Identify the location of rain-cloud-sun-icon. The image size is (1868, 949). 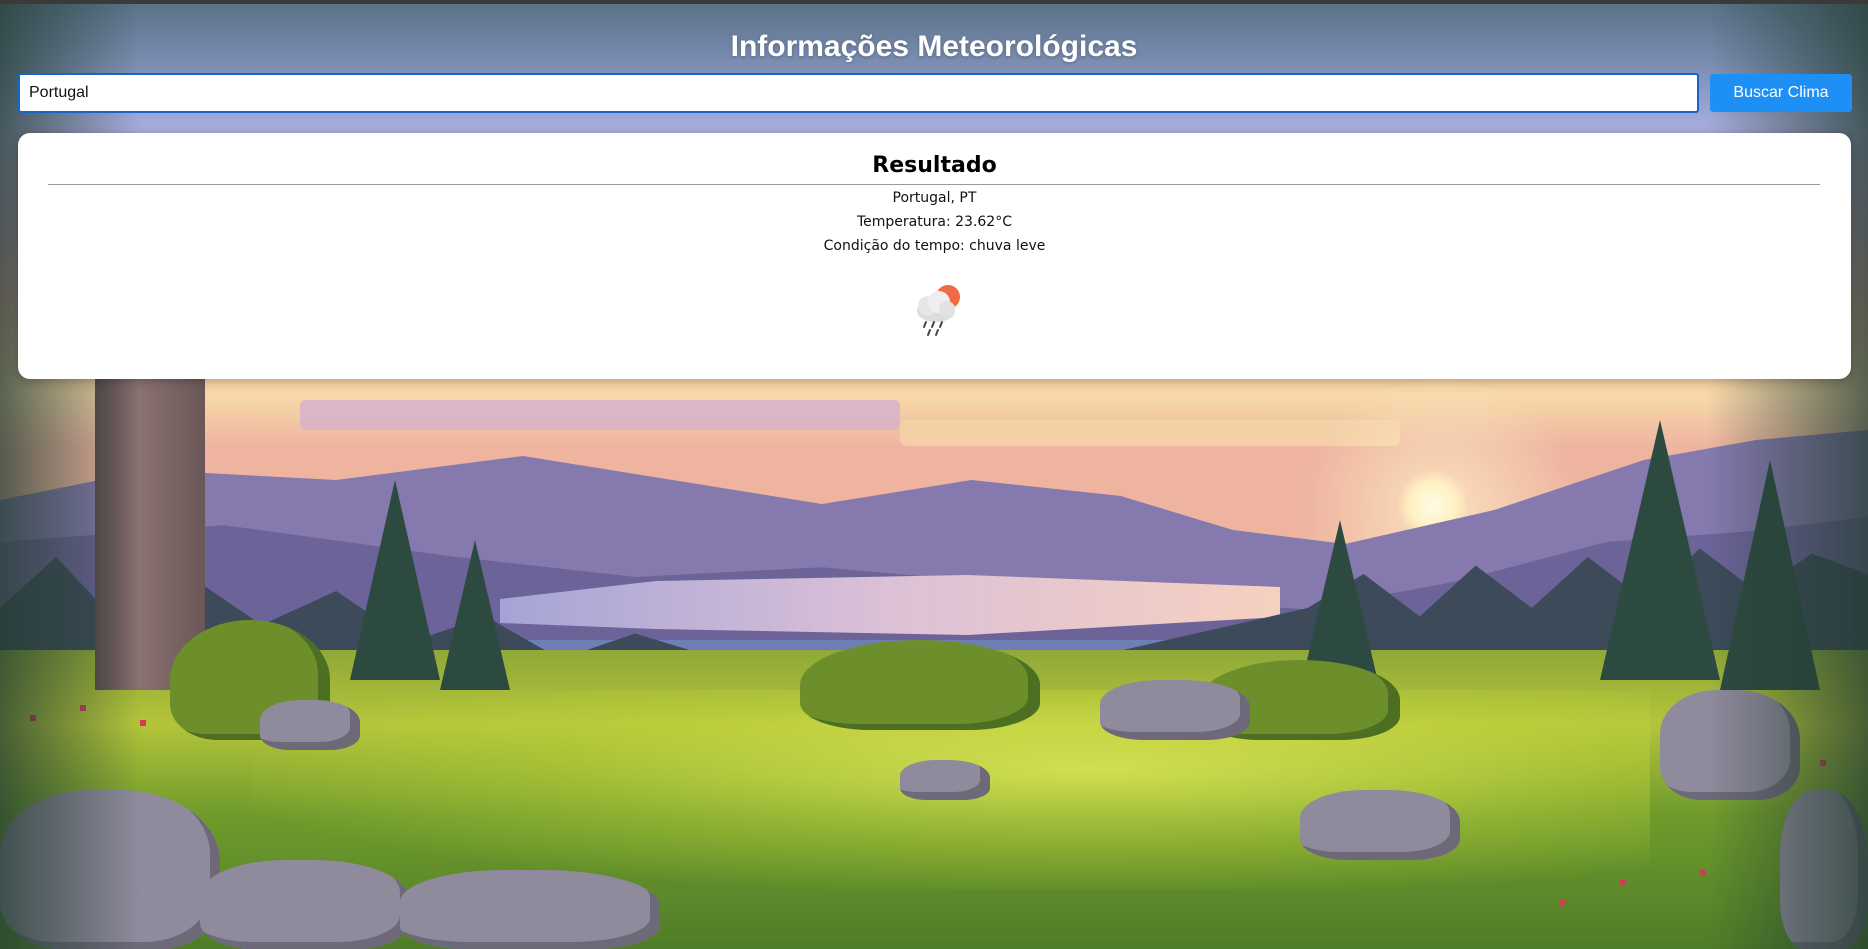
(938, 310).